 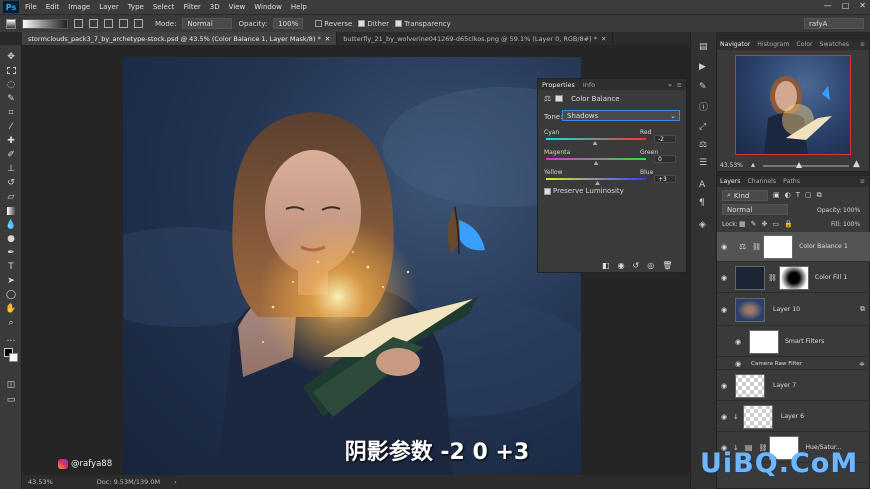 What do you see at coordinates (856, 164) in the screenshot?
I see `zoom-in-icon: ▲` at bounding box center [856, 164].